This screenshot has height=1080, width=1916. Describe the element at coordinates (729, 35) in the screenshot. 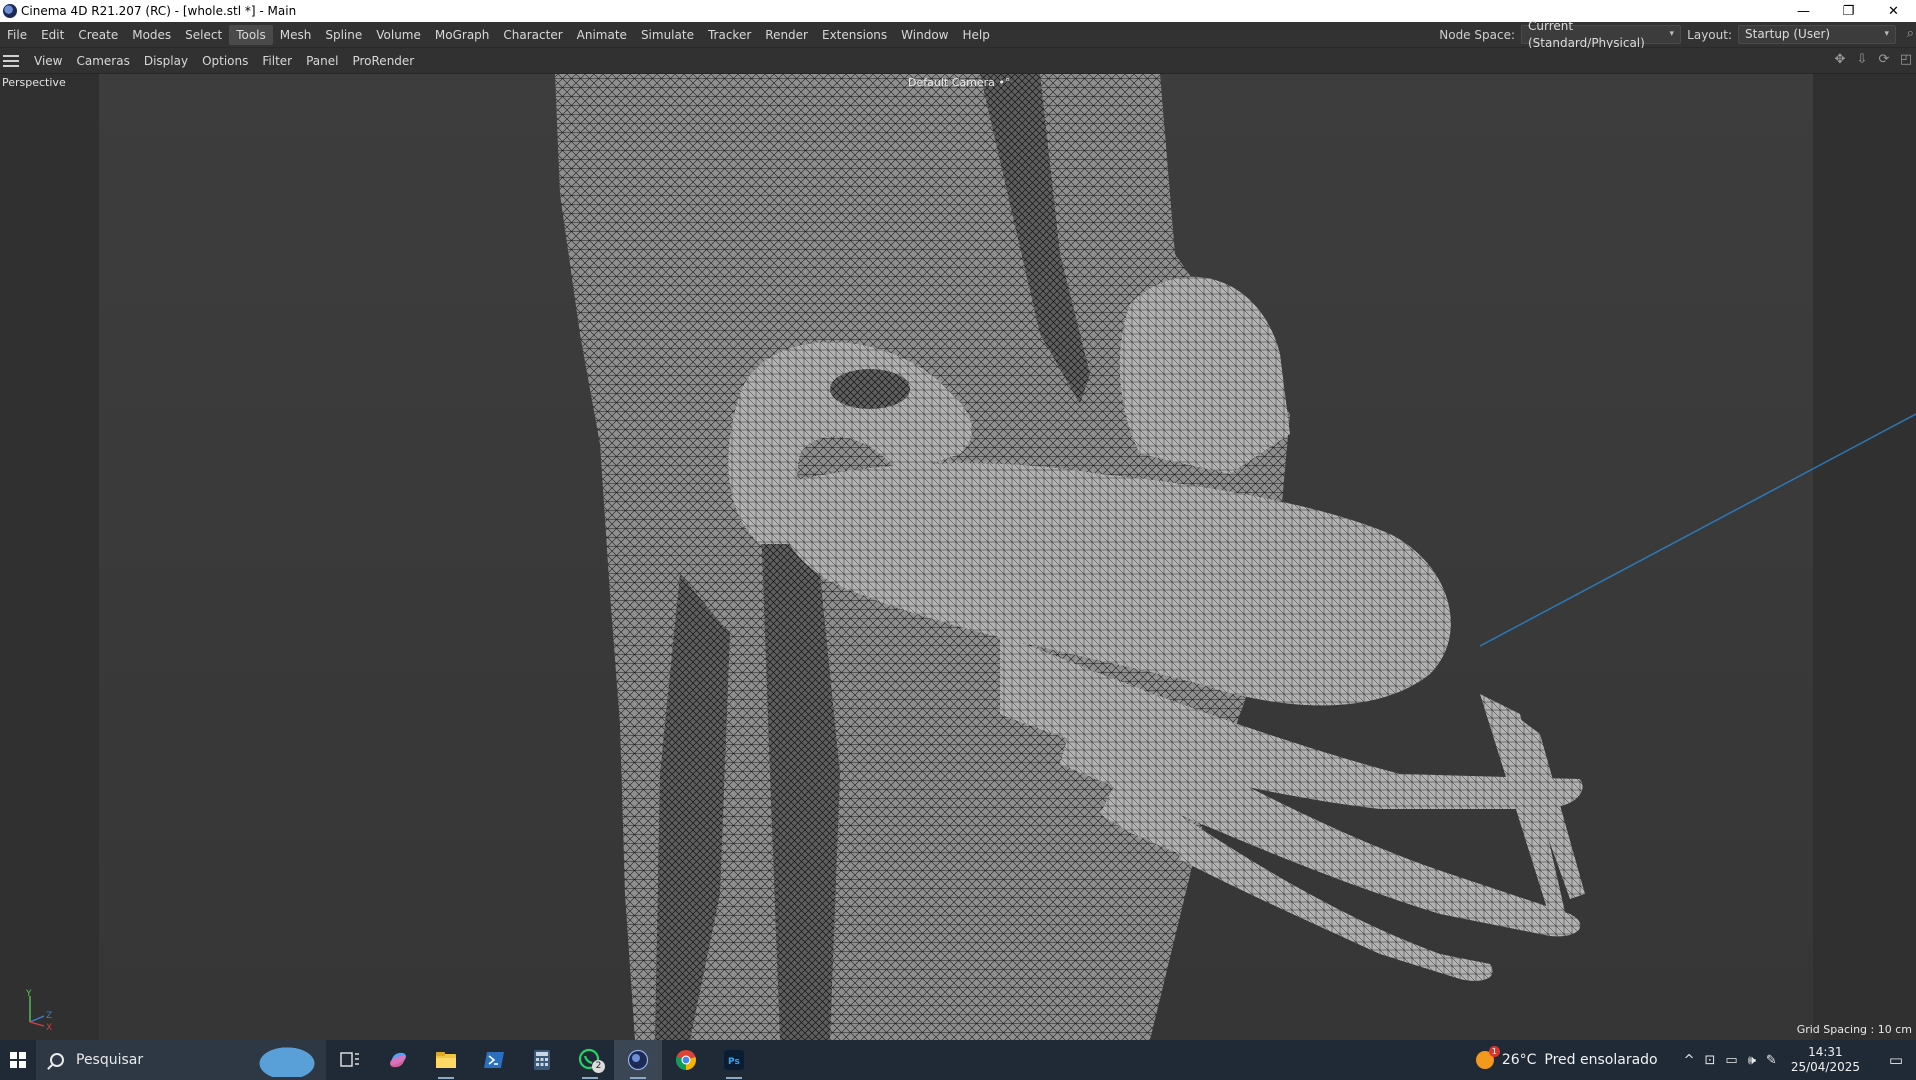

I see `menu-tracker: Tracker` at that location.